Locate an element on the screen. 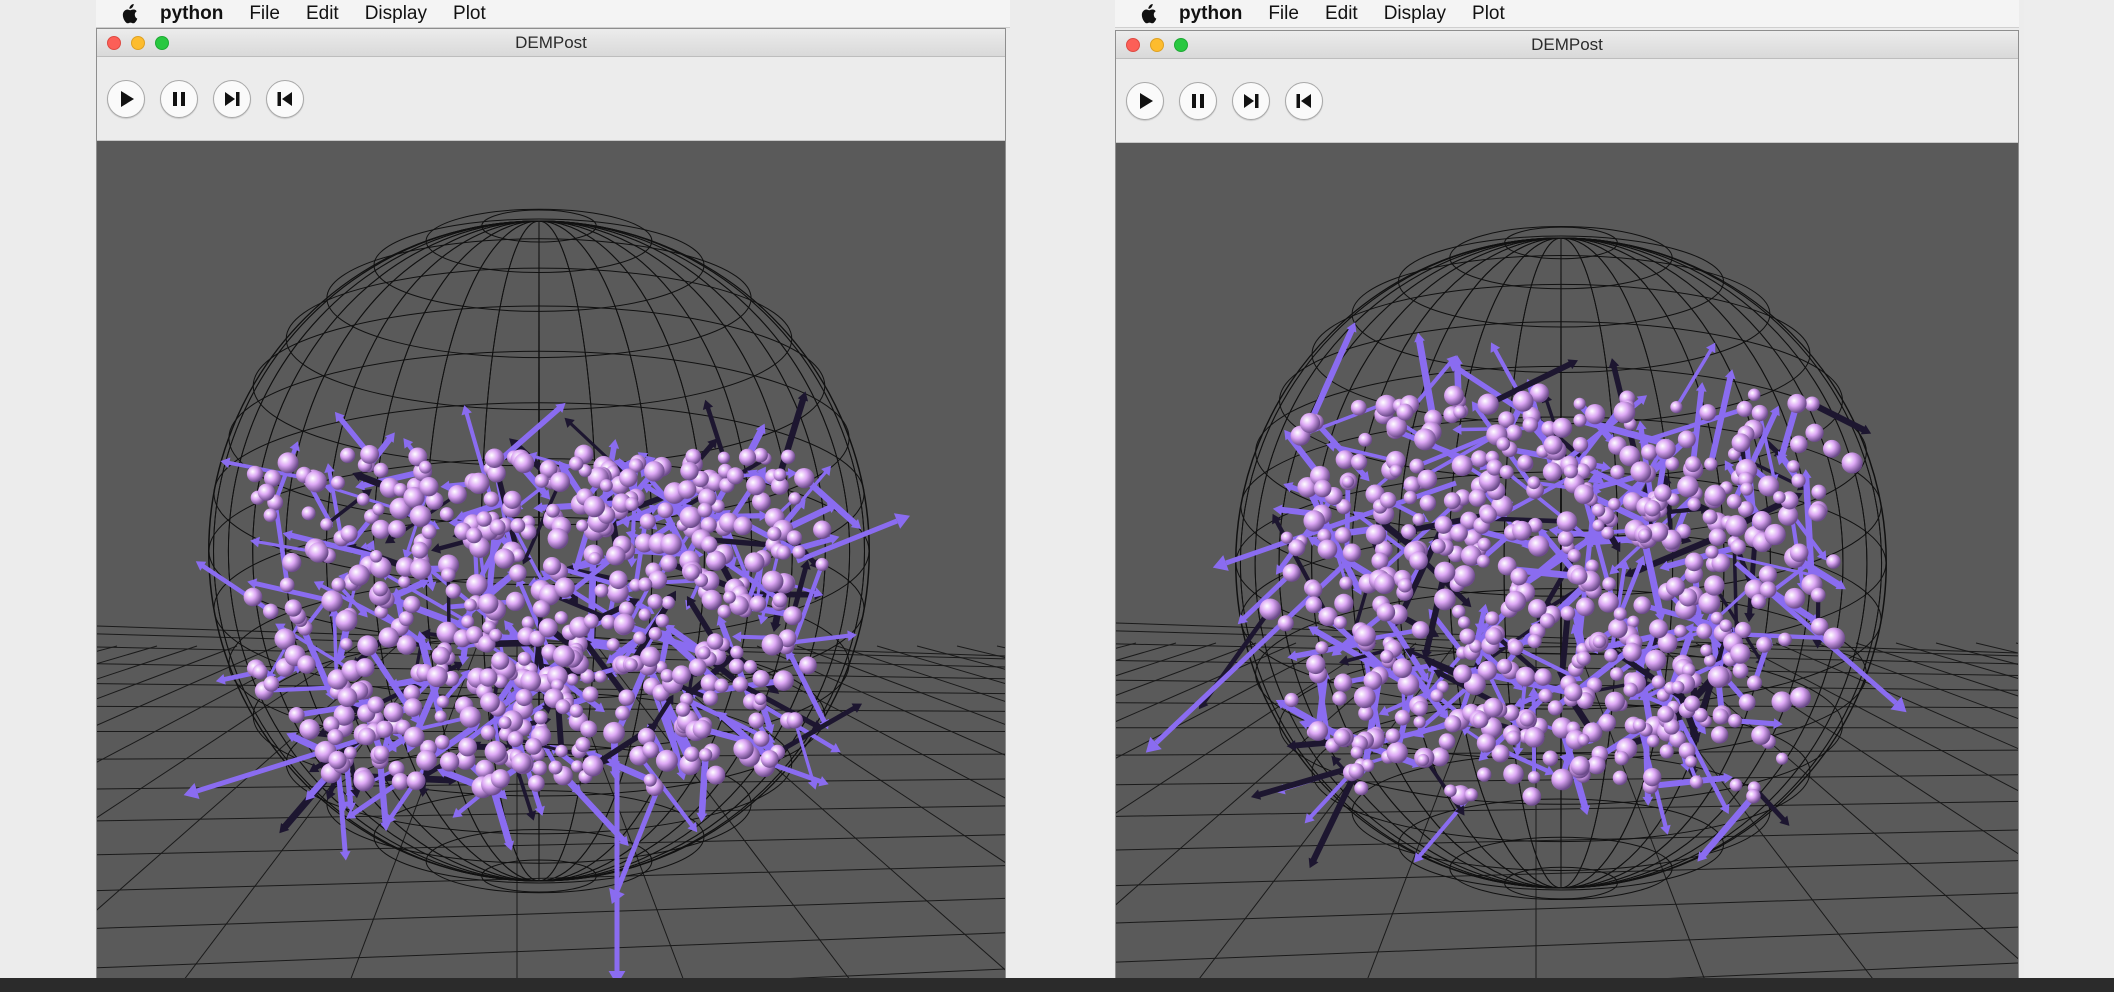 The height and width of the screenshot is (992, 2114). play-icon is located at coordinates (127, 98).